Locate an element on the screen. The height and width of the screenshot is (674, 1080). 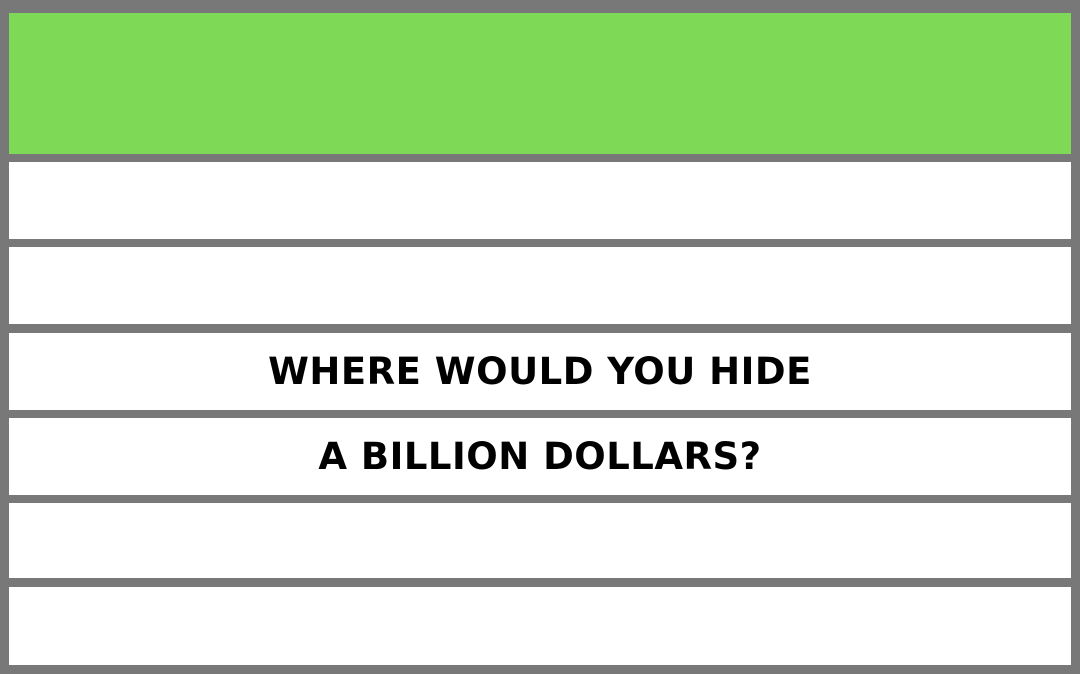
question-line-2: A BILLION DOLLARS? is located at coordinates (540, 456).